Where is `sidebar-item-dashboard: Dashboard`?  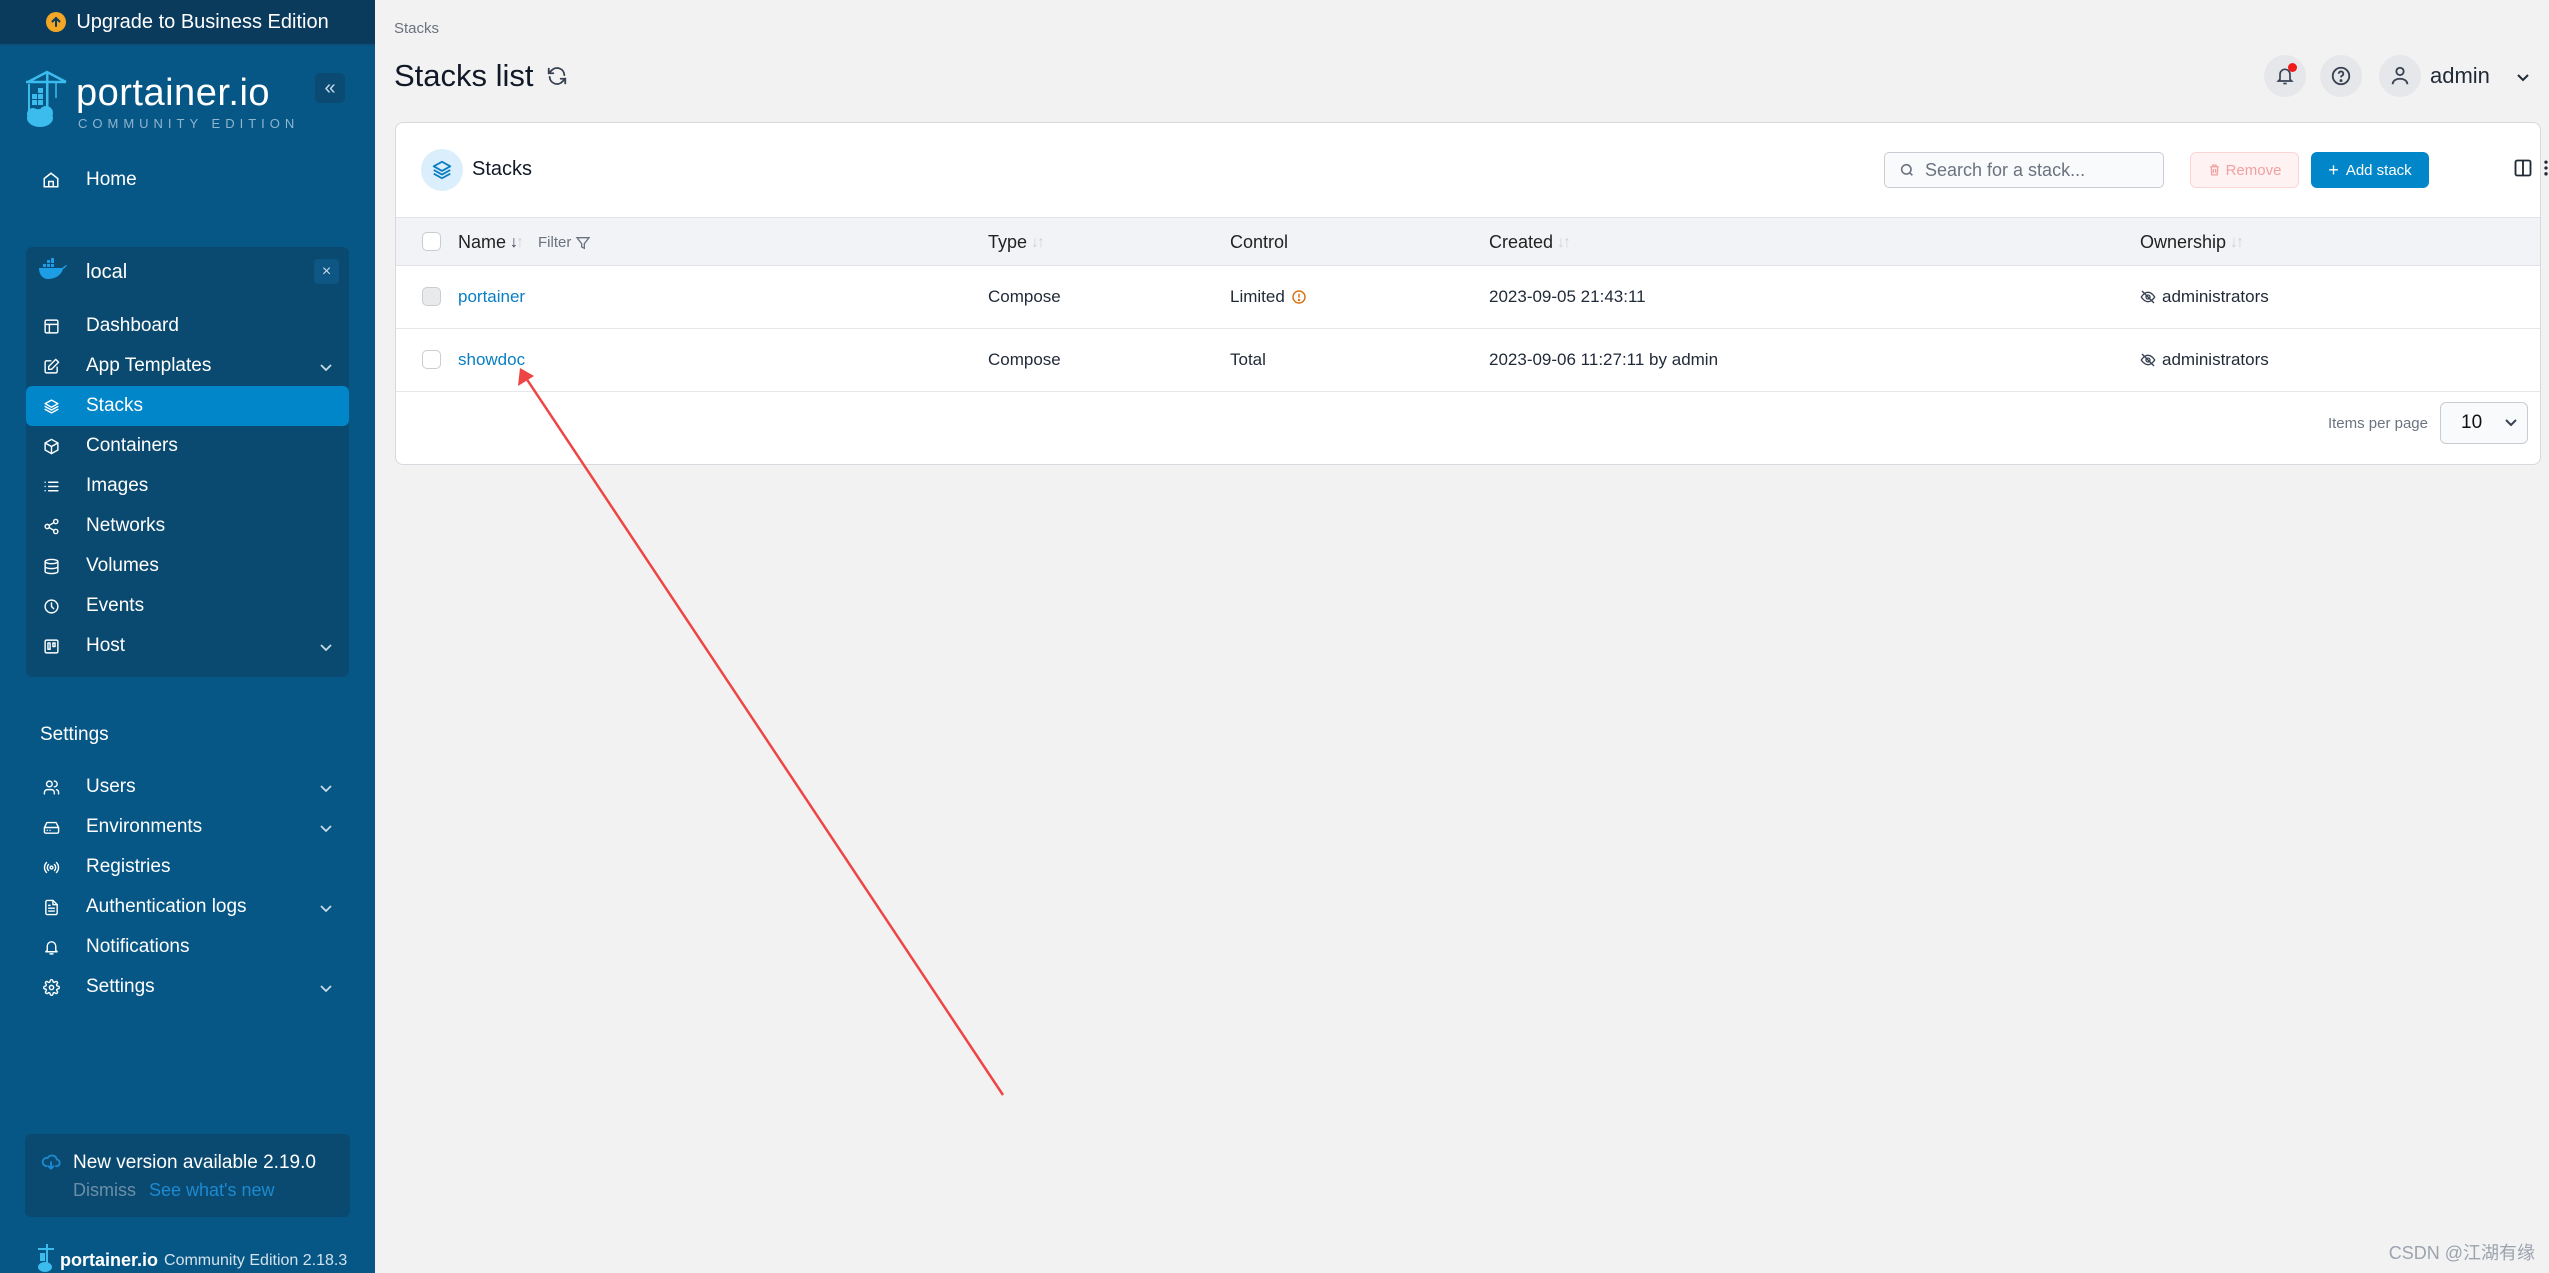
sidebar-item-dashboard: Dashboard is located at coordinates (187, 326).